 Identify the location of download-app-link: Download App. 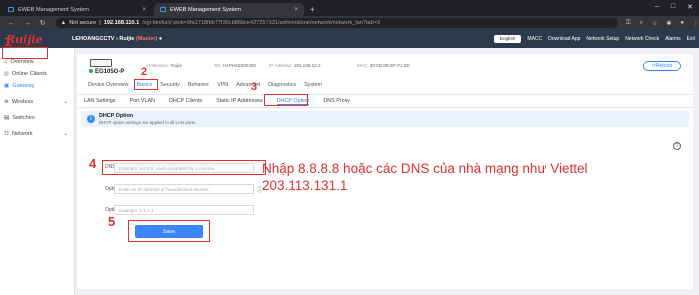
(564, 39).